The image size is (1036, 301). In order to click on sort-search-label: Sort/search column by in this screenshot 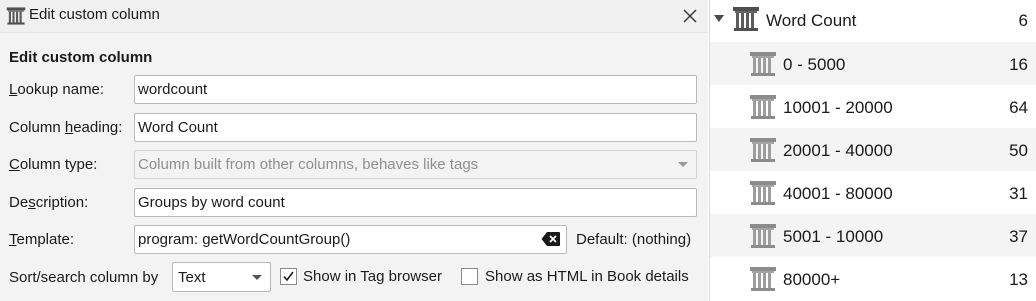, I will do `click(84, 277)`.